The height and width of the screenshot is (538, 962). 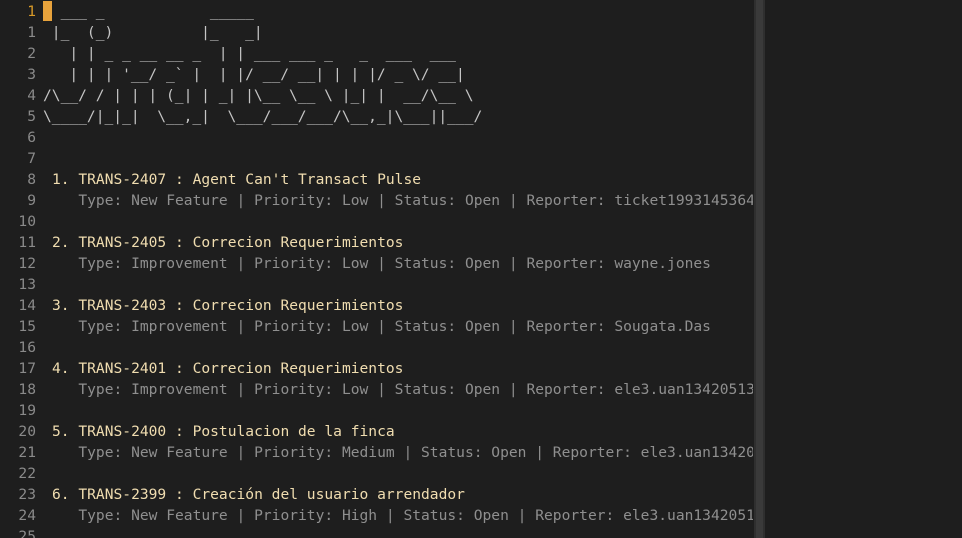 I want to click on line-number: 9, so click(x=31, y=200).